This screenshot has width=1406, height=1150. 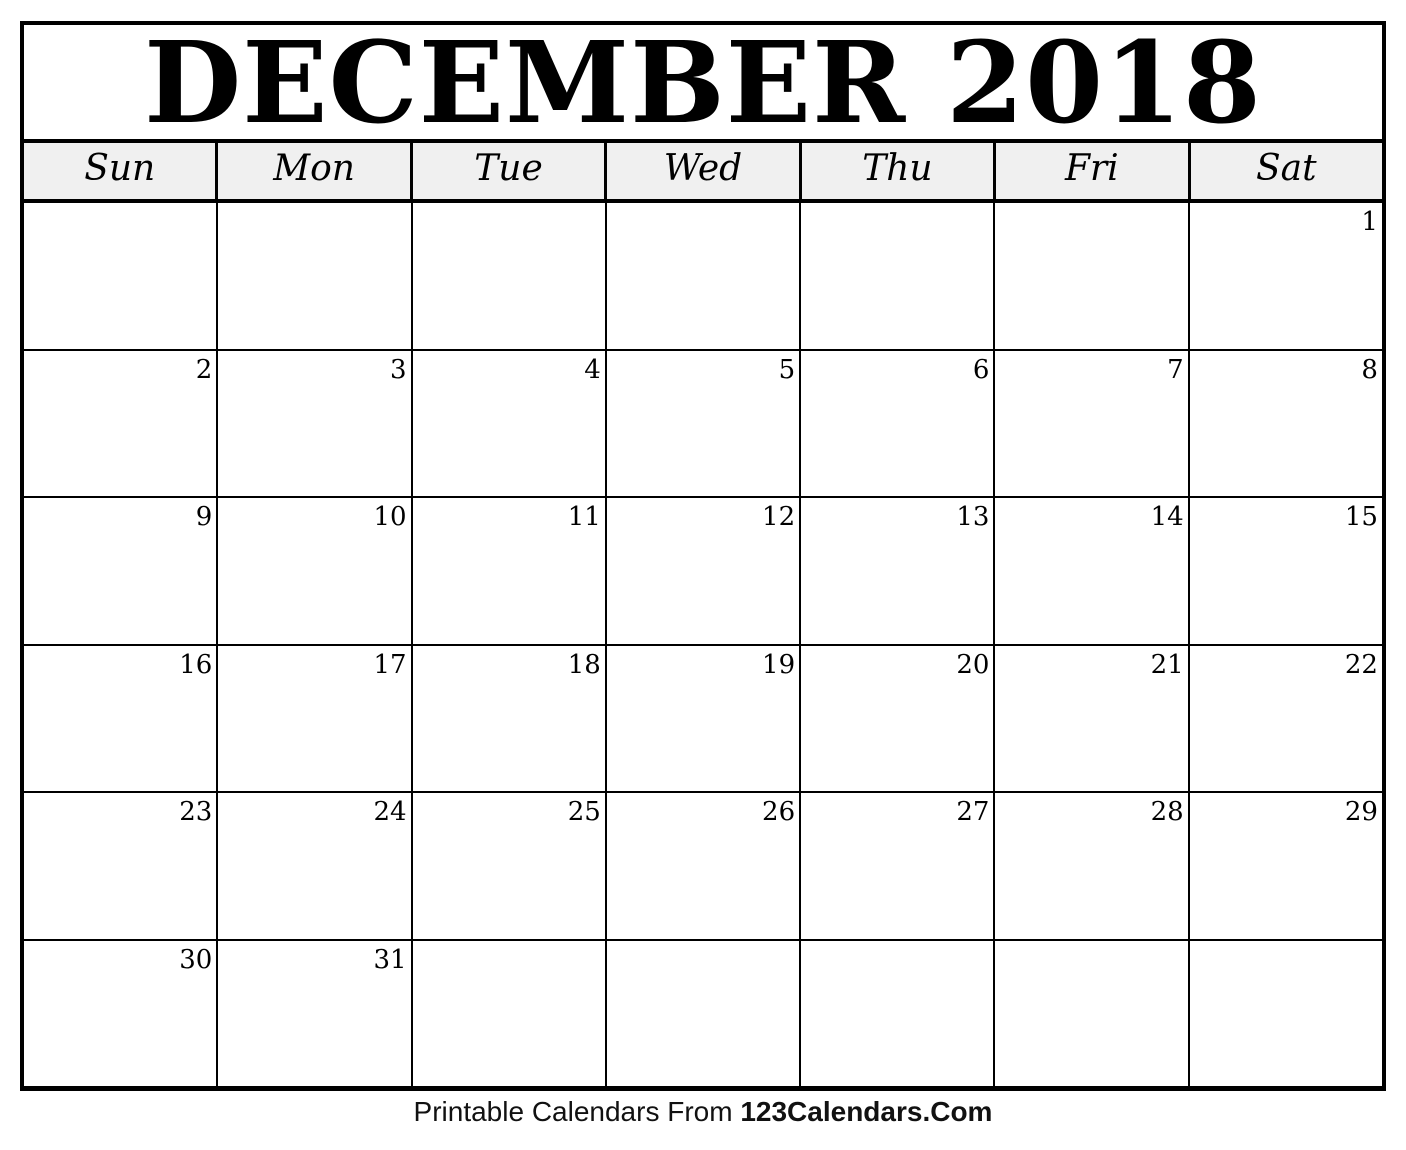 What do you see at coordinates (398, 369) in the screenshot?
I see `day-number: 3` at bounding box center [398, 369].